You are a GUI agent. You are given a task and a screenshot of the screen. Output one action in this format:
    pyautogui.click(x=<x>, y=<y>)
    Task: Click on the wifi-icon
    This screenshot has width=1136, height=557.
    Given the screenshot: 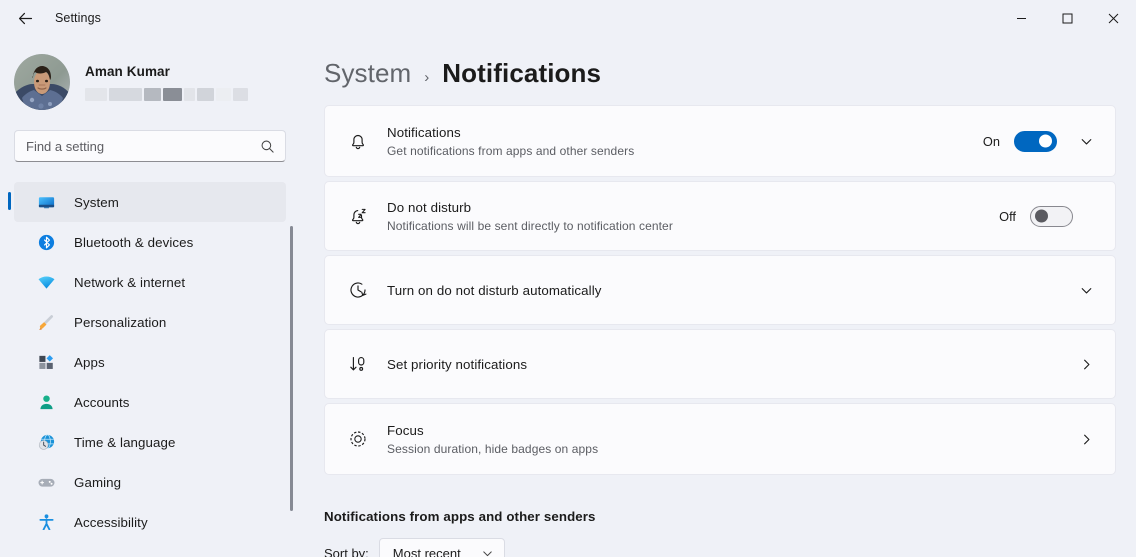 What is the action you would take?
    pyautogui.click(x=46, y=282)
    